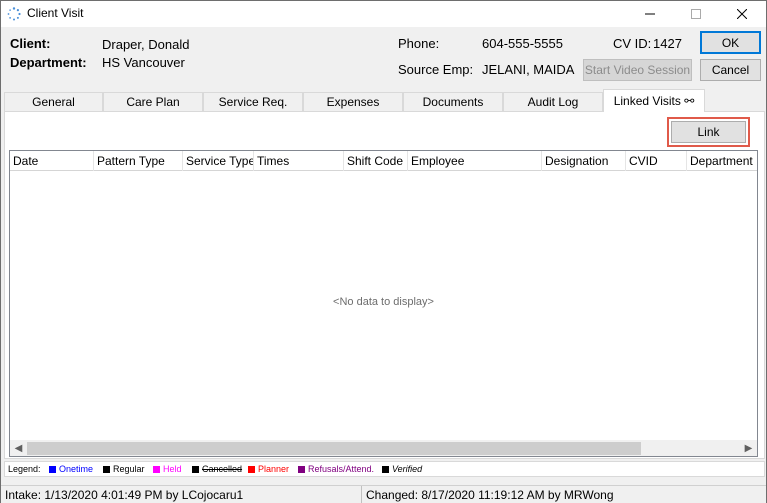 The width and height of the screenshot is (767, 503). What do you see at coordinates (172, 469) in the screenshot?
I see `legend-label: Held` at bounding box center [172, 469].